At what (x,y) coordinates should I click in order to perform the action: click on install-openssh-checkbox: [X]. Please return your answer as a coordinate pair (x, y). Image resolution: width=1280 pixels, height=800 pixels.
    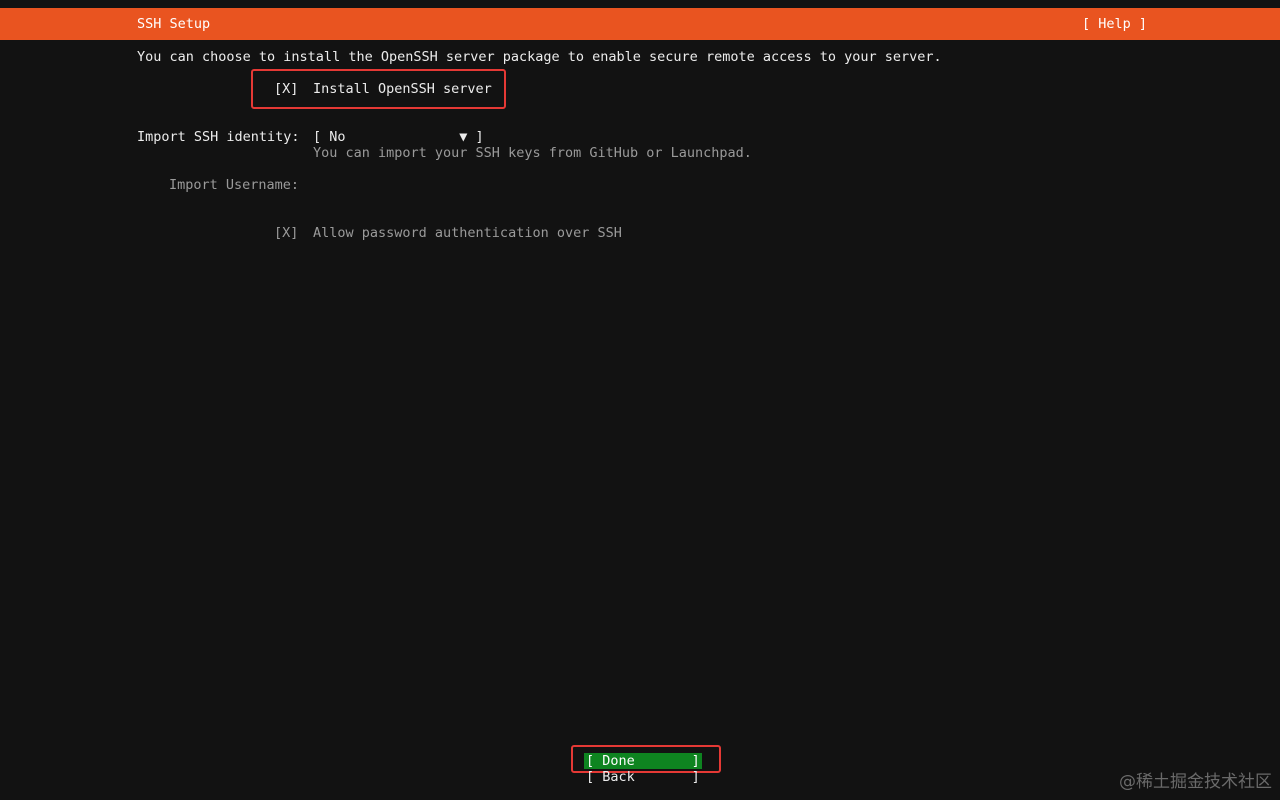
    Looking at the image, I should click on (286, 89).